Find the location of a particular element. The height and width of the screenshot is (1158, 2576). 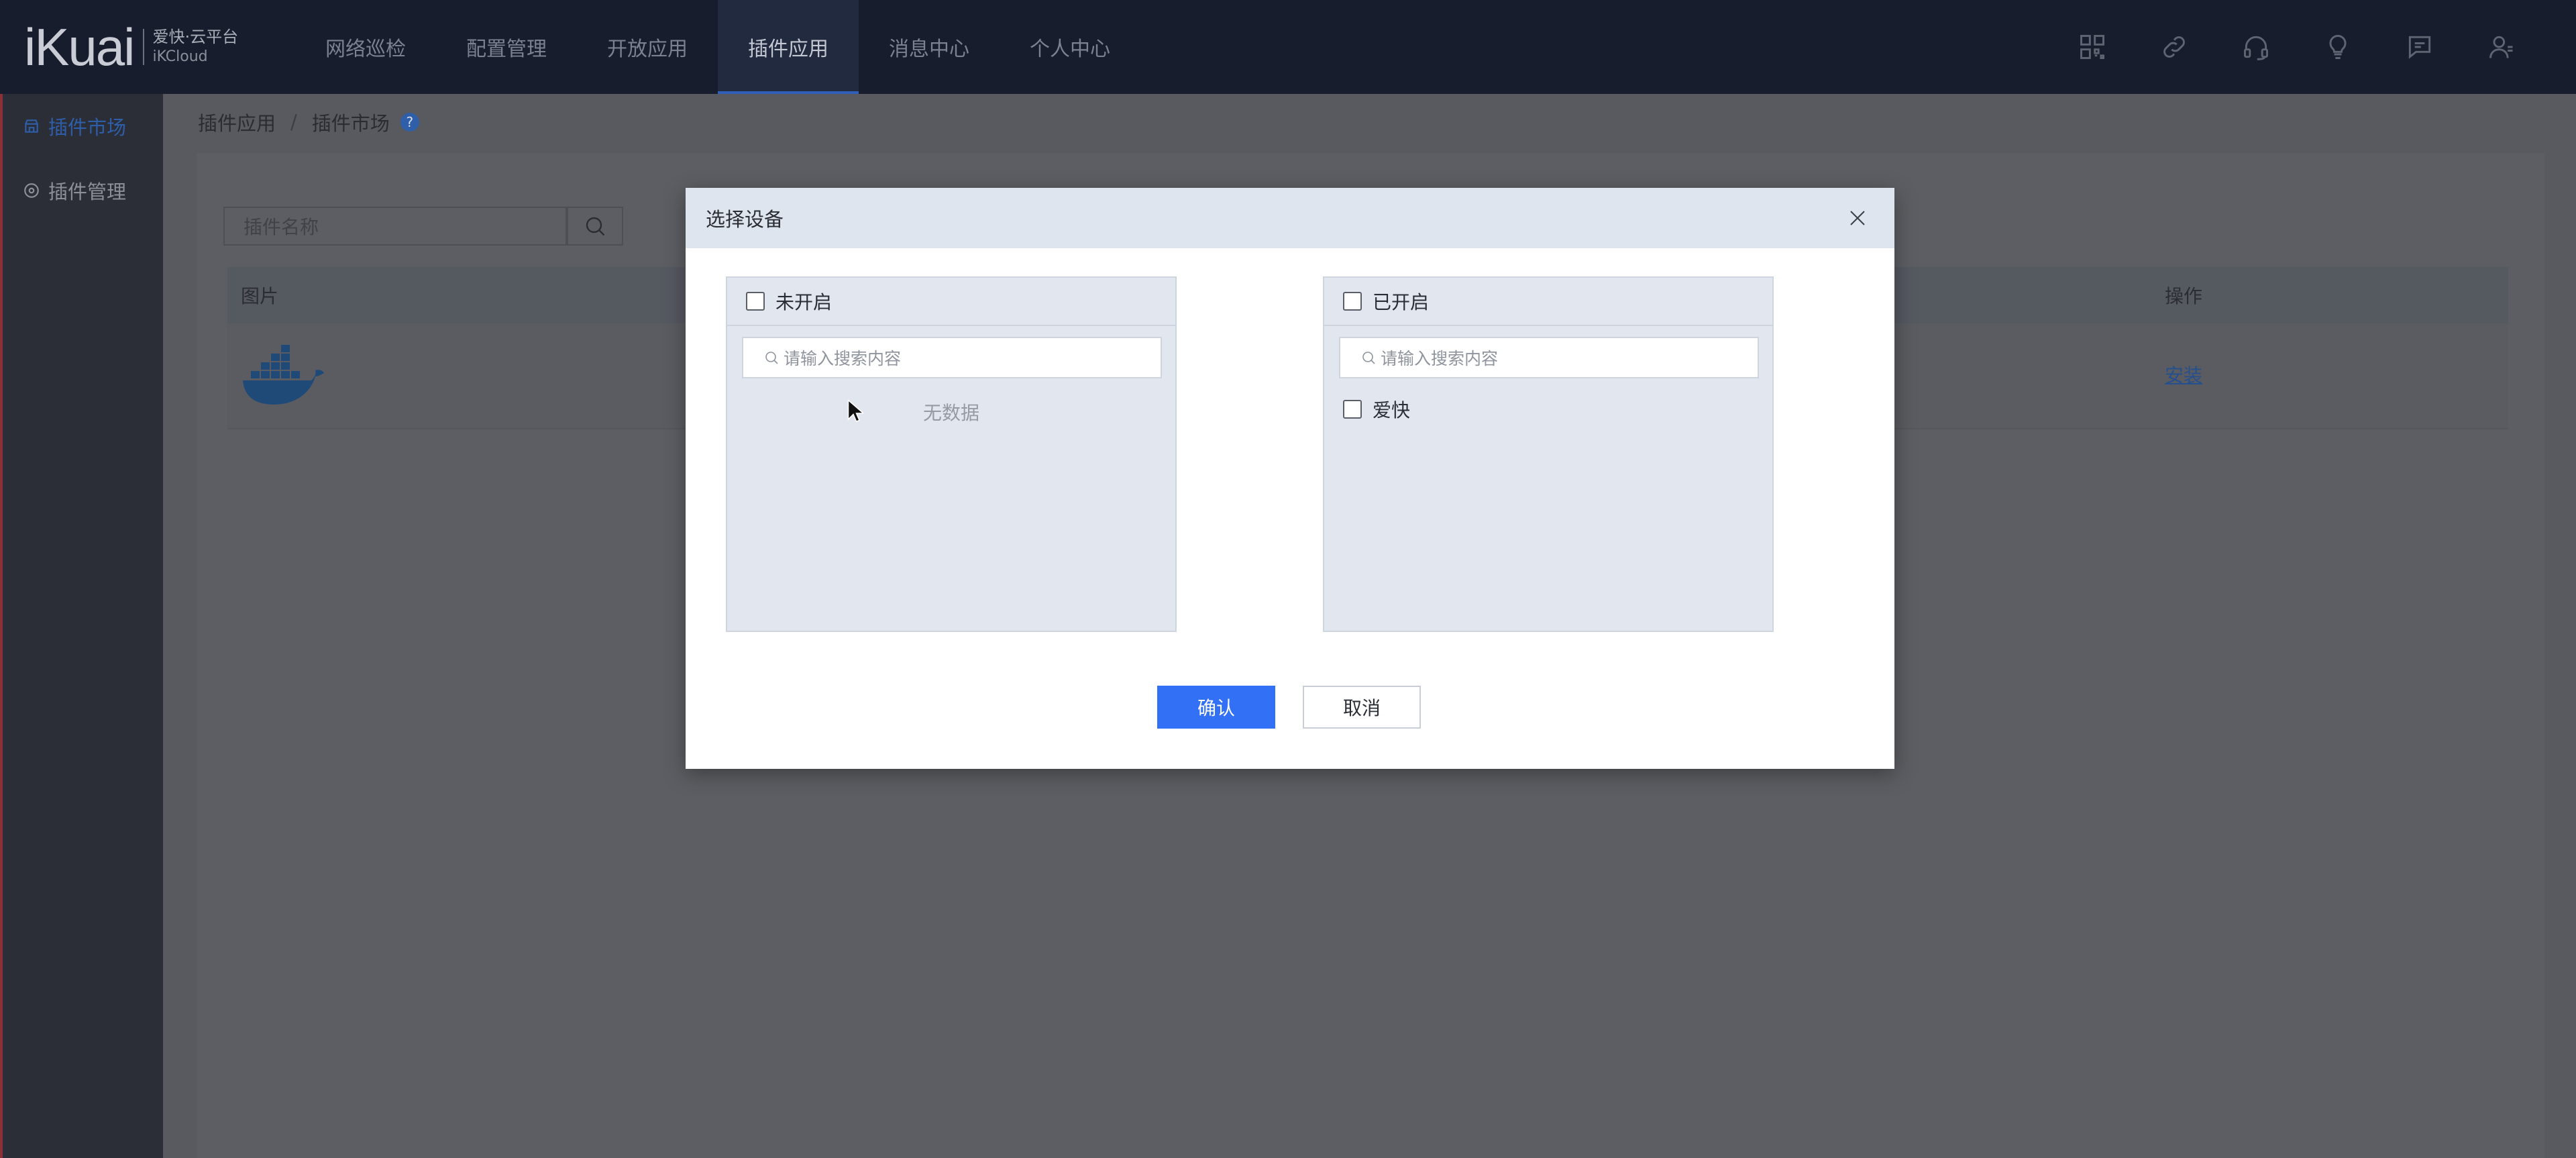

sidebar-item-plugin-management: 插件管理 is located at coordinates (83, 190).